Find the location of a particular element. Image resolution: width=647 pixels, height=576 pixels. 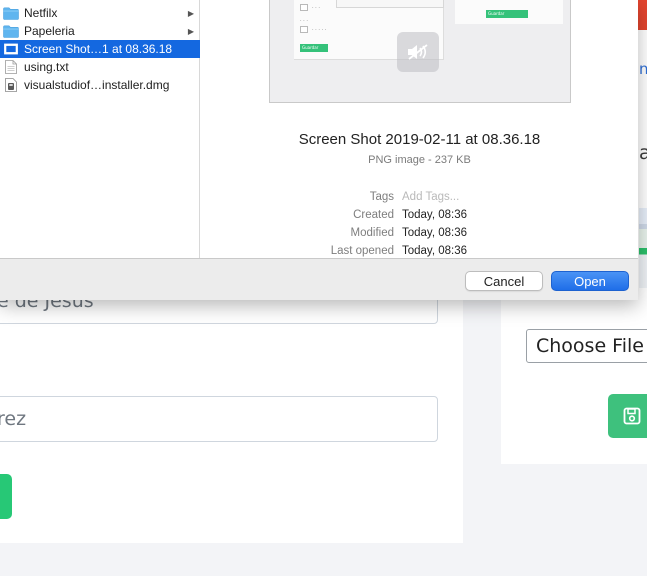

metadata-key: Created is located at coordinates (373, 215).